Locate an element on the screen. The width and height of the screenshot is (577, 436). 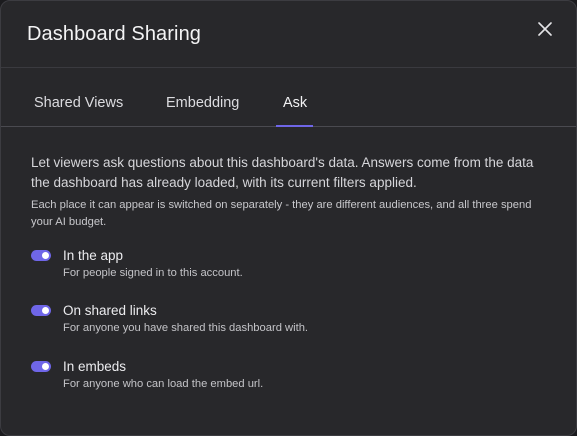
tab-shared-views: Shared Views is located at coordinates (78, 103).